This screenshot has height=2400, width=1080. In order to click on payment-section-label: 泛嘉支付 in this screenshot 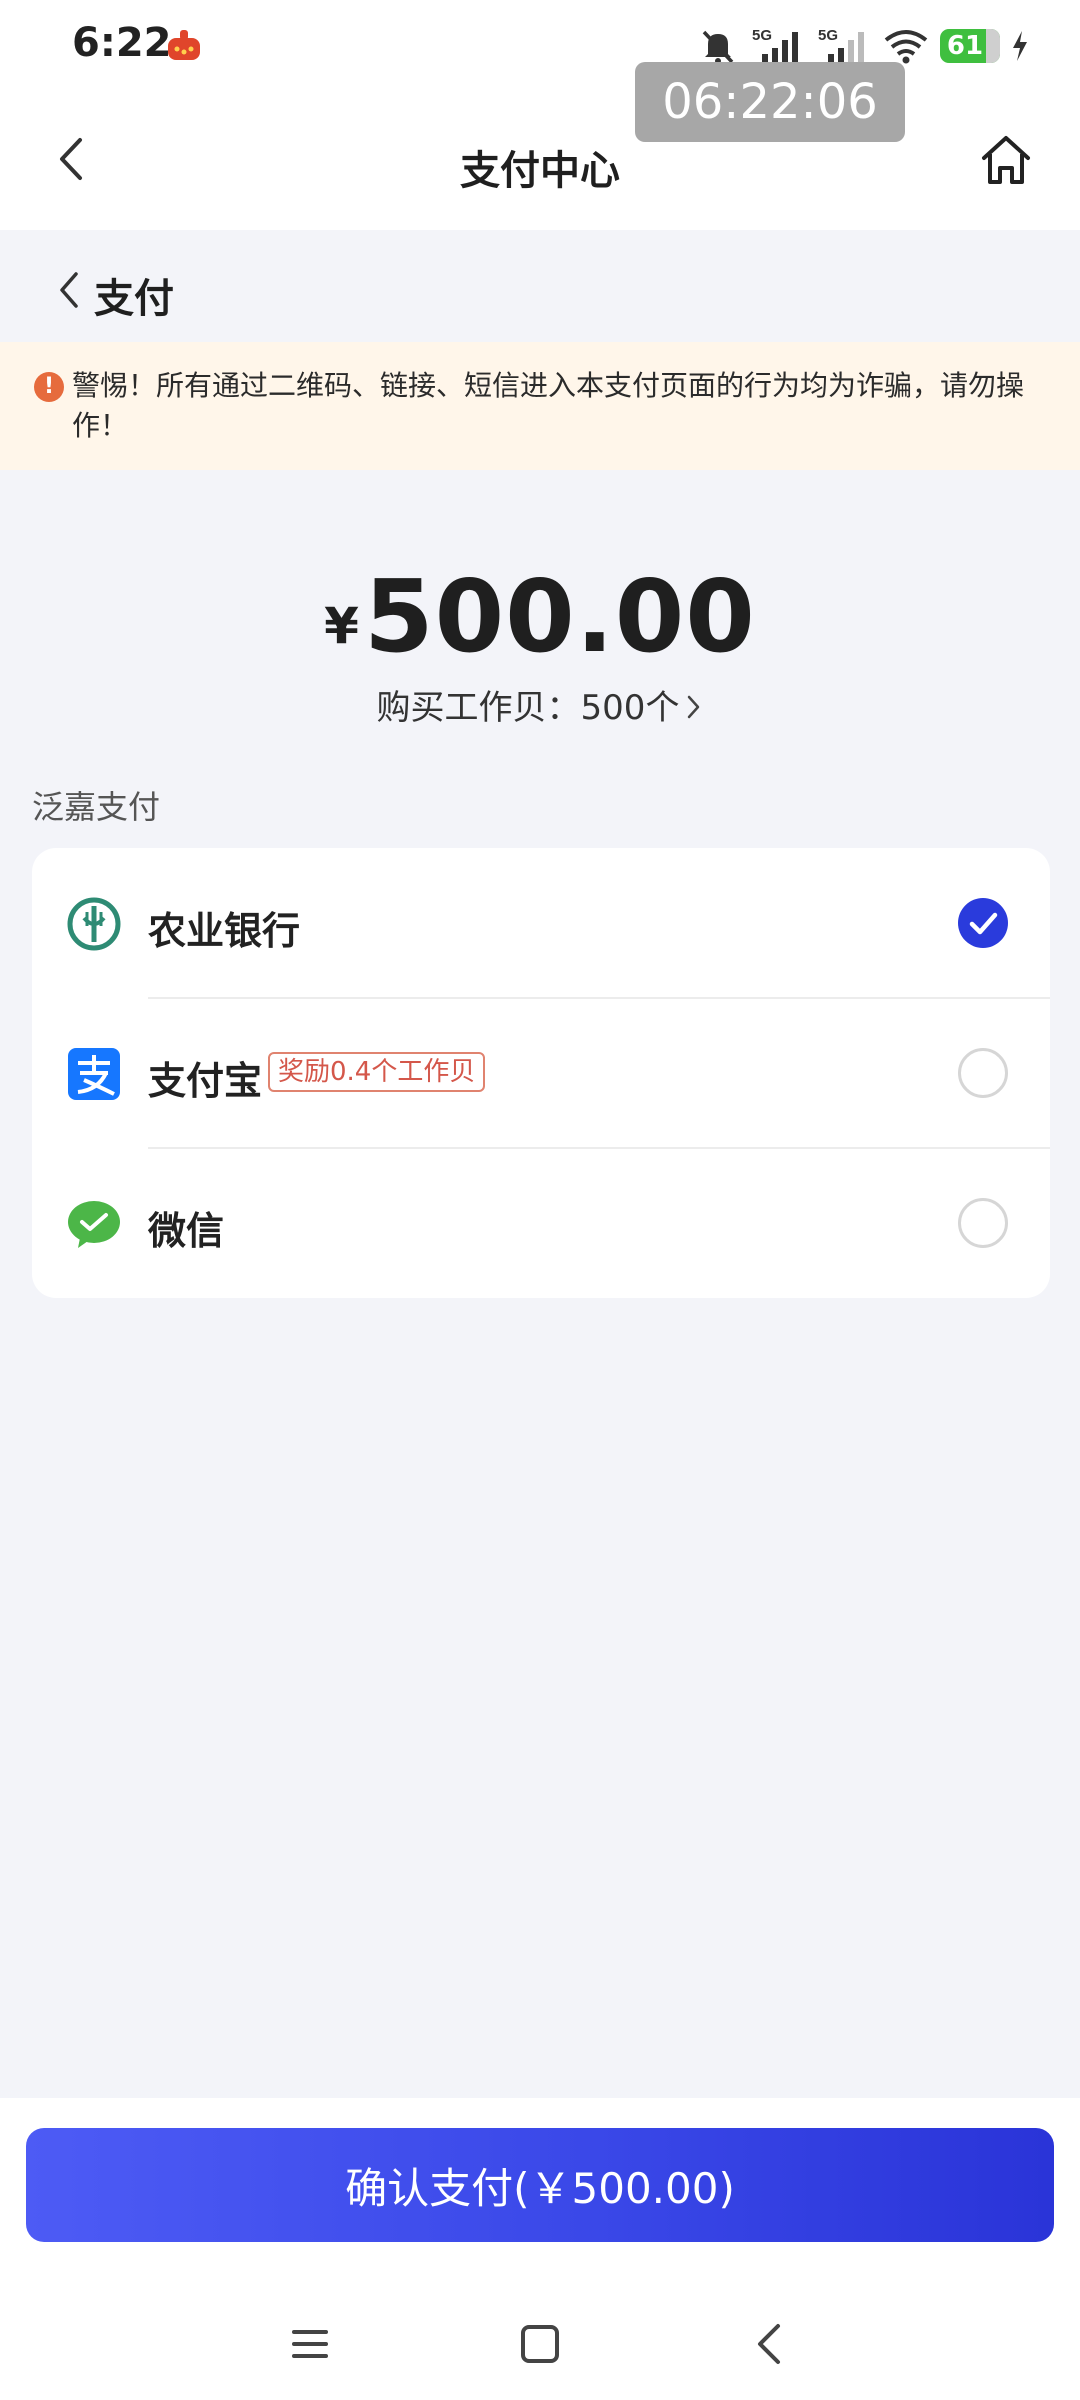, I will do `click(96, 807)`.